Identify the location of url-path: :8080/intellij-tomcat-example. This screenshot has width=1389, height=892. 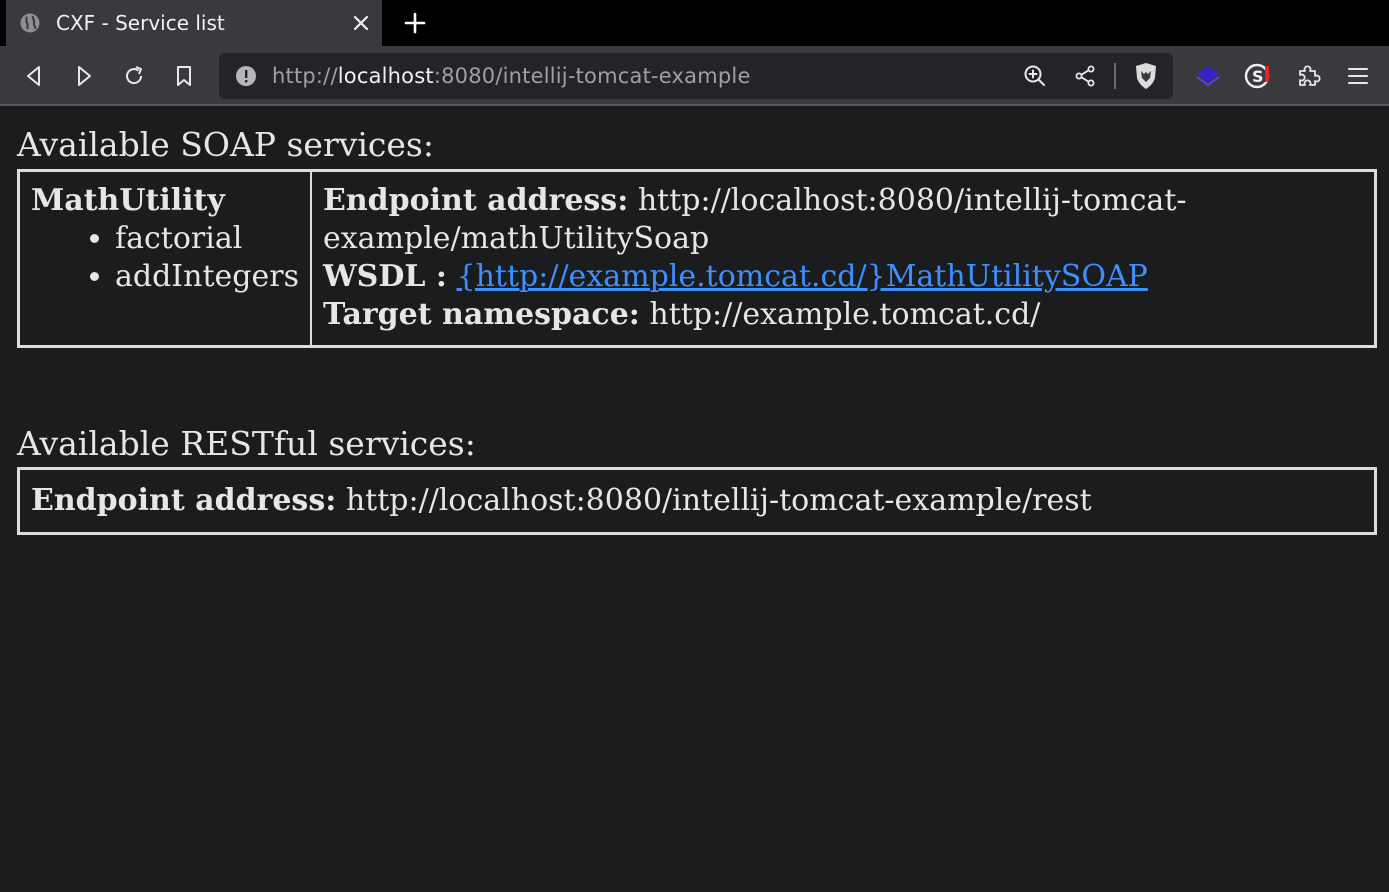
(592, 76).